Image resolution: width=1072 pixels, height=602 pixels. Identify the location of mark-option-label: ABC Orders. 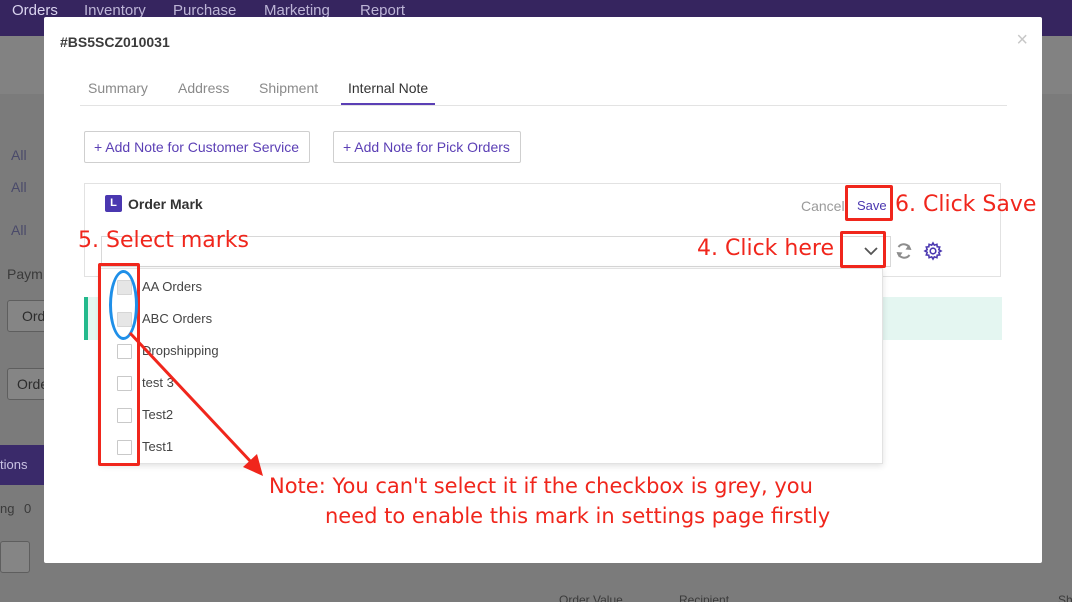
(177, 318).